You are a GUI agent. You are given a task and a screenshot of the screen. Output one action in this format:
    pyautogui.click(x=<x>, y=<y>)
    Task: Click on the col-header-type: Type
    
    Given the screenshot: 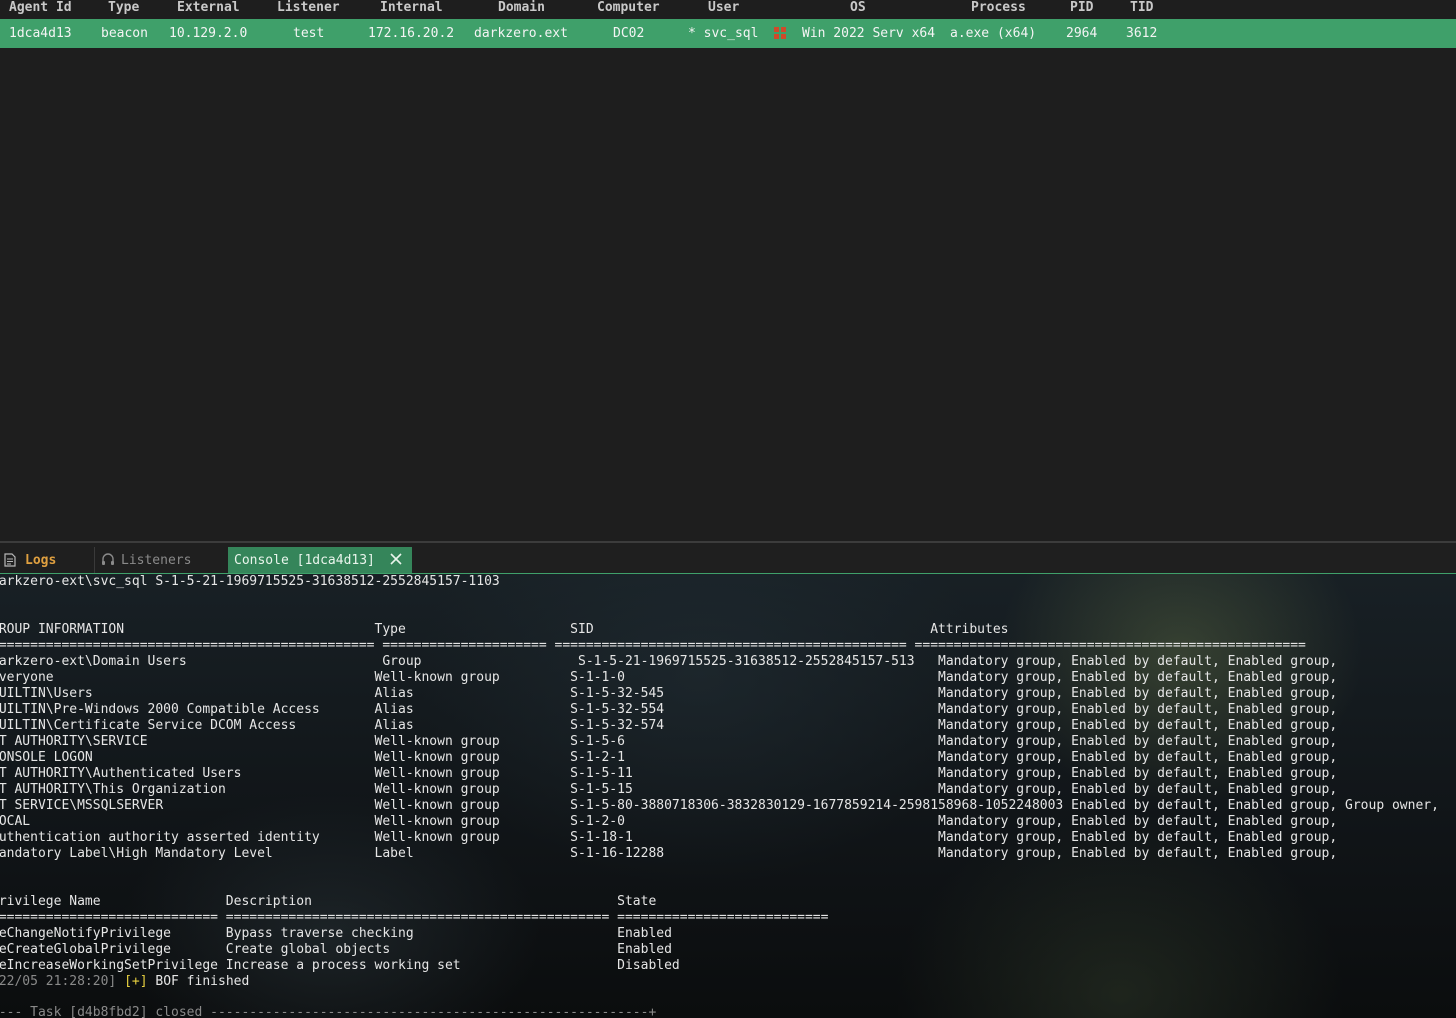 What is the action you would take?
    pyautogui.click(x=123, y=8)
    